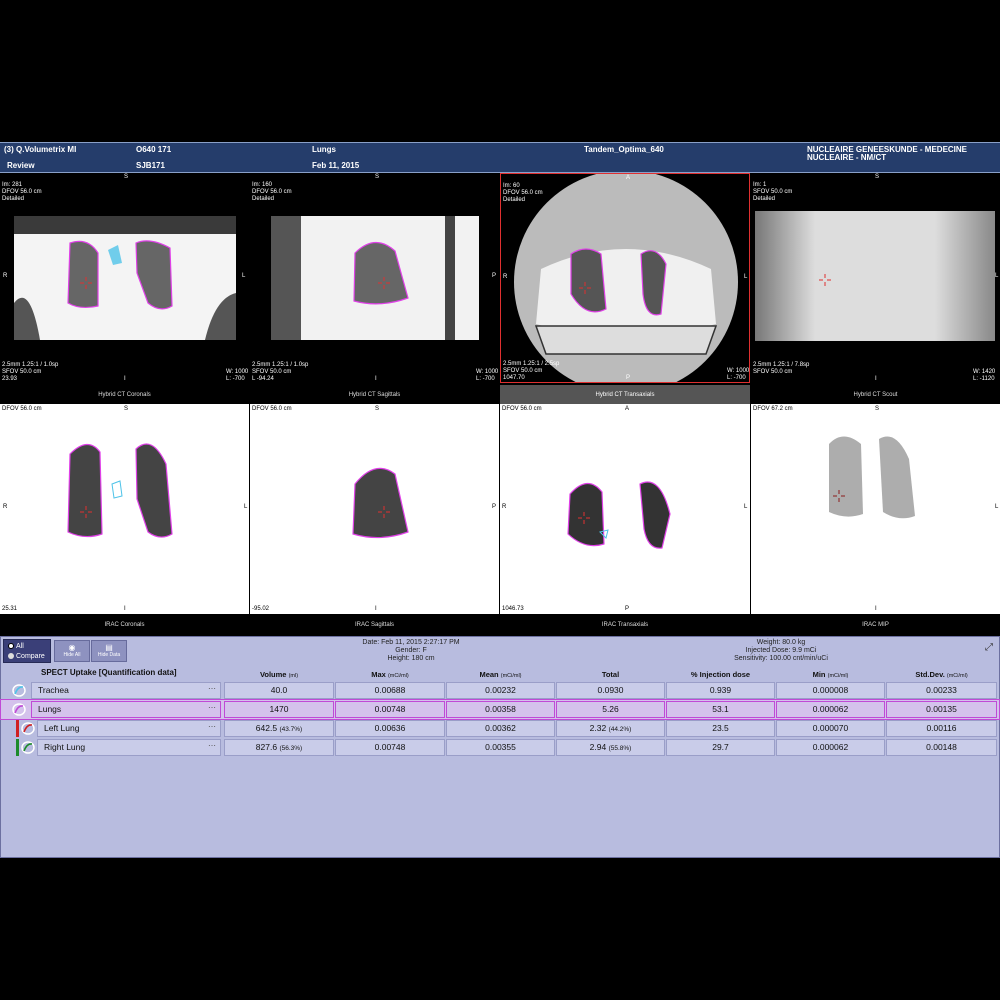 The width and height of the screenshot is (1000, 1000). Describe the element at coordinates (129, 747) in the screenshot. I see `roi-name-cell: Right Lung ⋯` at that location.